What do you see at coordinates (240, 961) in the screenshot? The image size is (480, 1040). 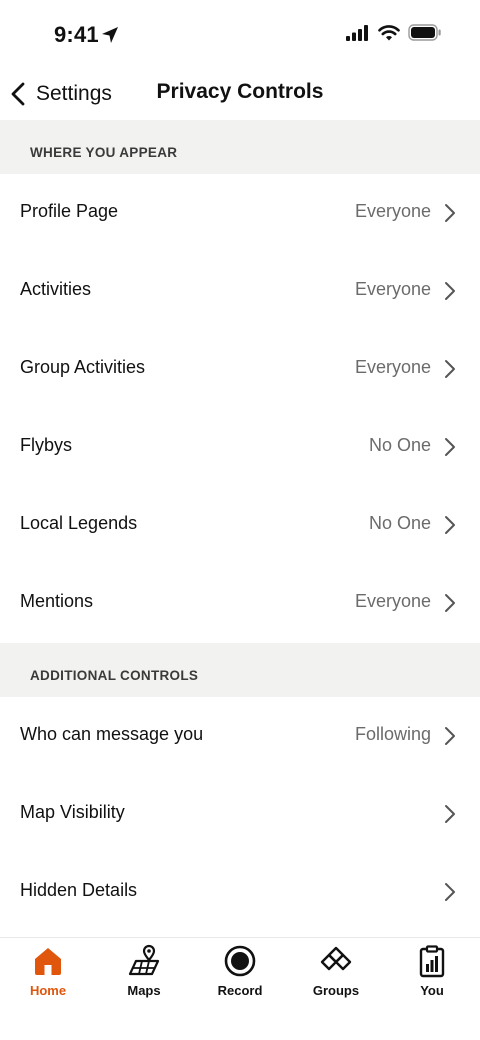 I see `record-icon` at bounding box center [240, 961].